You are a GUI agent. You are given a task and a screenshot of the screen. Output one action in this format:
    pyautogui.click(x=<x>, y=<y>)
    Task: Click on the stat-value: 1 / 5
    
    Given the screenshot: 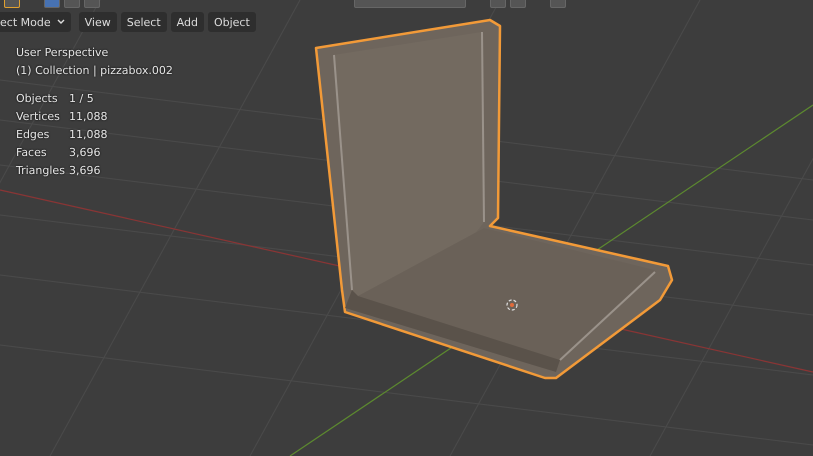 What is the action you would take?
    pyautogui.click(x=81, y=99)
    